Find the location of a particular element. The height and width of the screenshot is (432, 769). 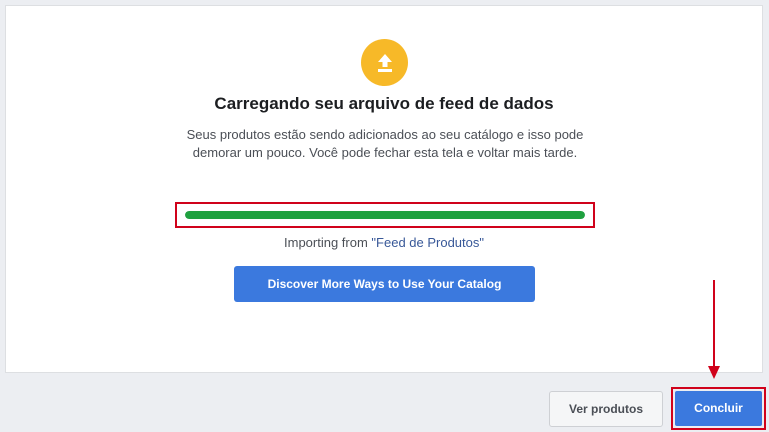

import-source-line: Importing from "Feed de Produtos" is located at coordinates (384, 242).